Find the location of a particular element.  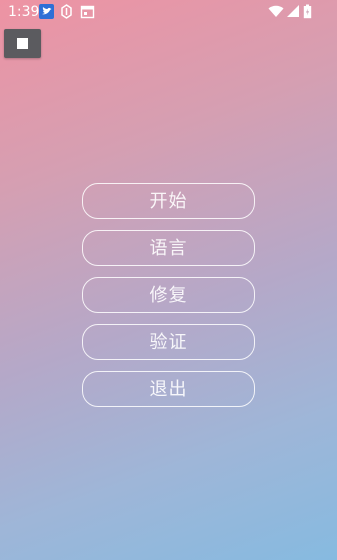

stop-button is located at coordinates (22, 43).